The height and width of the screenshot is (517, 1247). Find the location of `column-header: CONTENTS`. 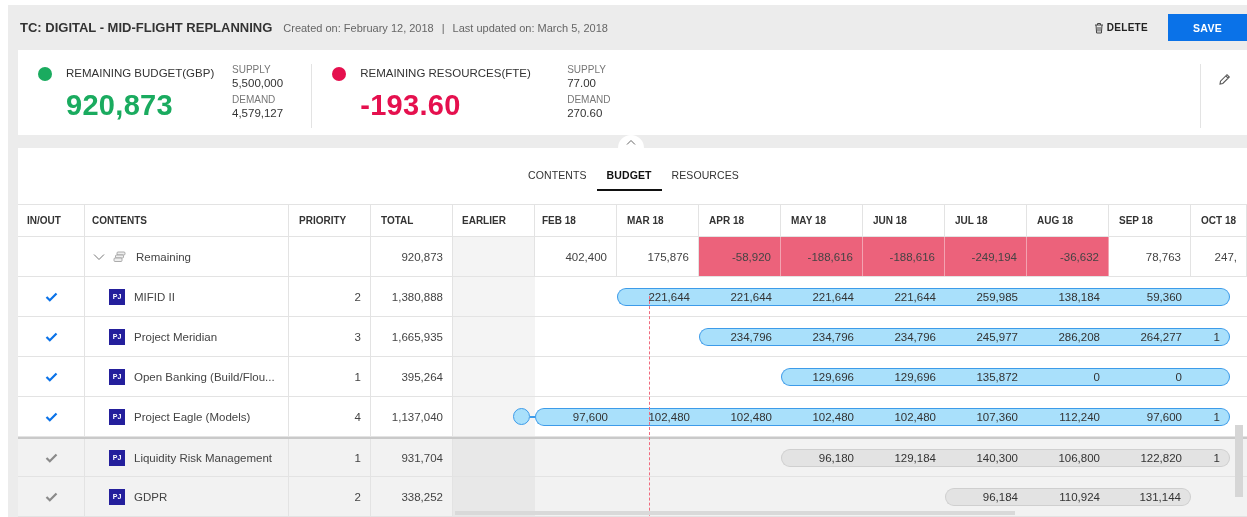

column-header: CONTENTS is located at coordinates (187, 220).